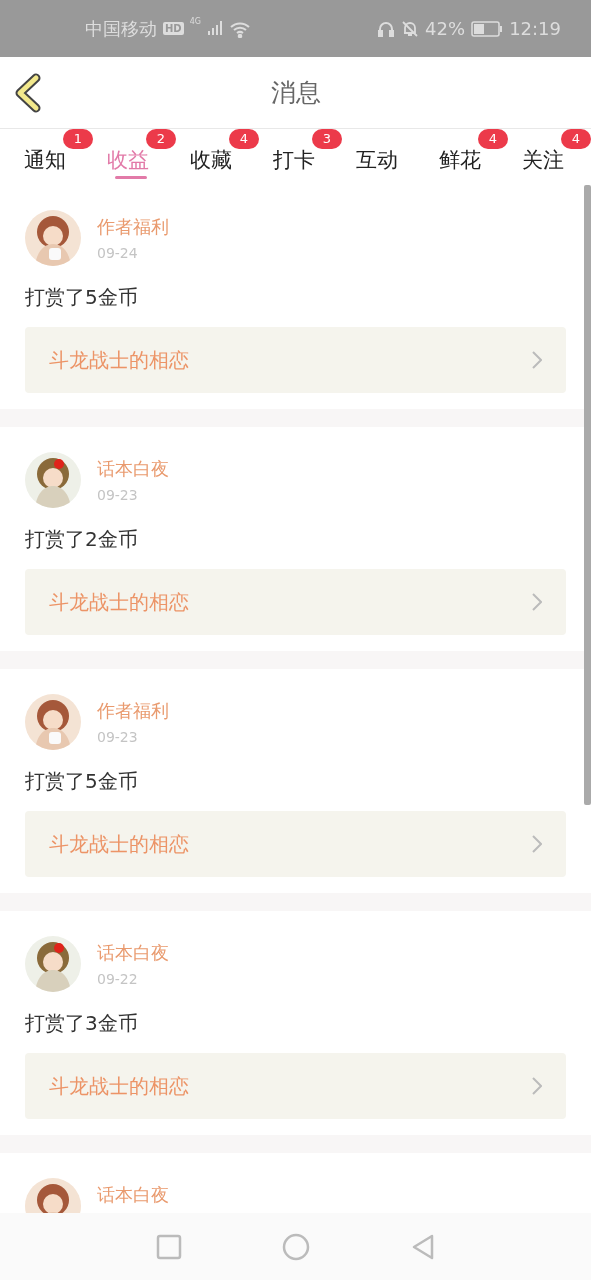  I want to click on count-badge: 2, so click(161, 139).